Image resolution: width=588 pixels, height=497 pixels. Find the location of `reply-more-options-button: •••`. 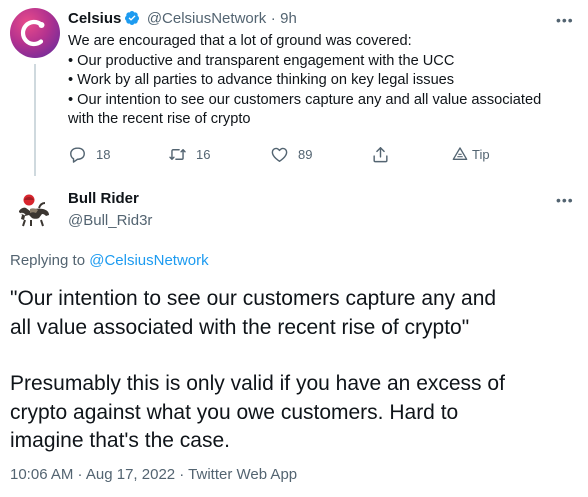

reply-more-options-button: ••• is located at coordinates (565, 200).